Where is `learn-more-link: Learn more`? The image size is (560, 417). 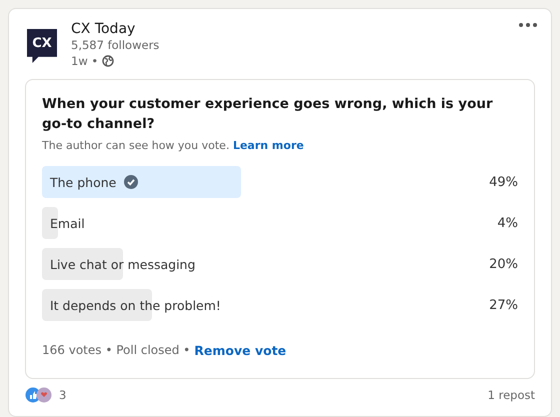 learn-more-link: Learn more is located at coordinates (268, 145).